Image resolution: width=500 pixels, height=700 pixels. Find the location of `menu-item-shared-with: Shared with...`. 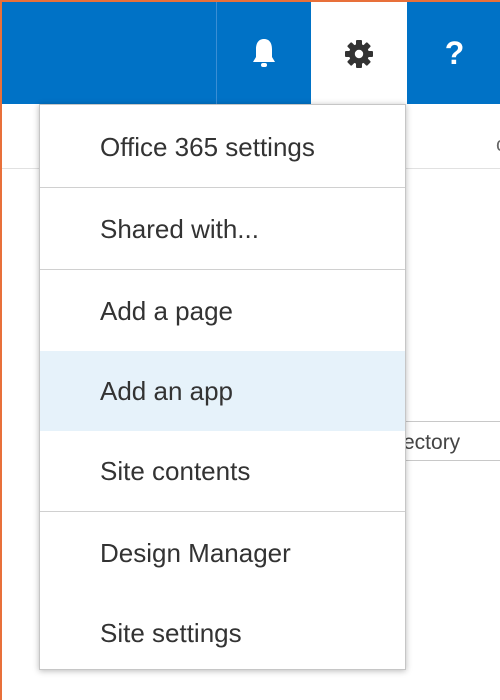

menu-item-shared-with: Shared with... is located at coordinates (222, 229).